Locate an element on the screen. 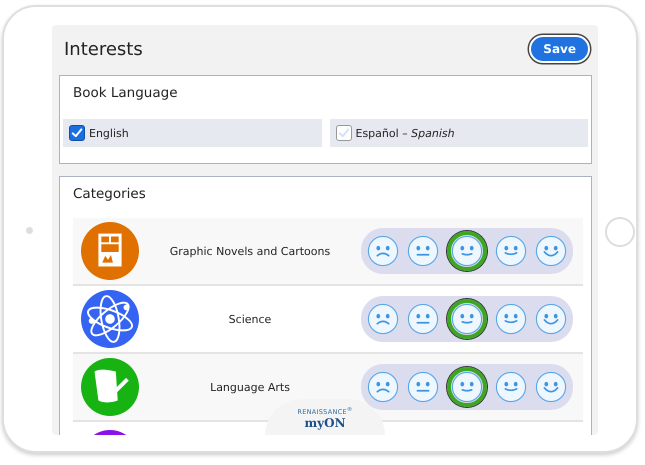 The height and width of the screenshot is (465, 645). language-option: Español – Spanish is located at coordinates (459, 133).